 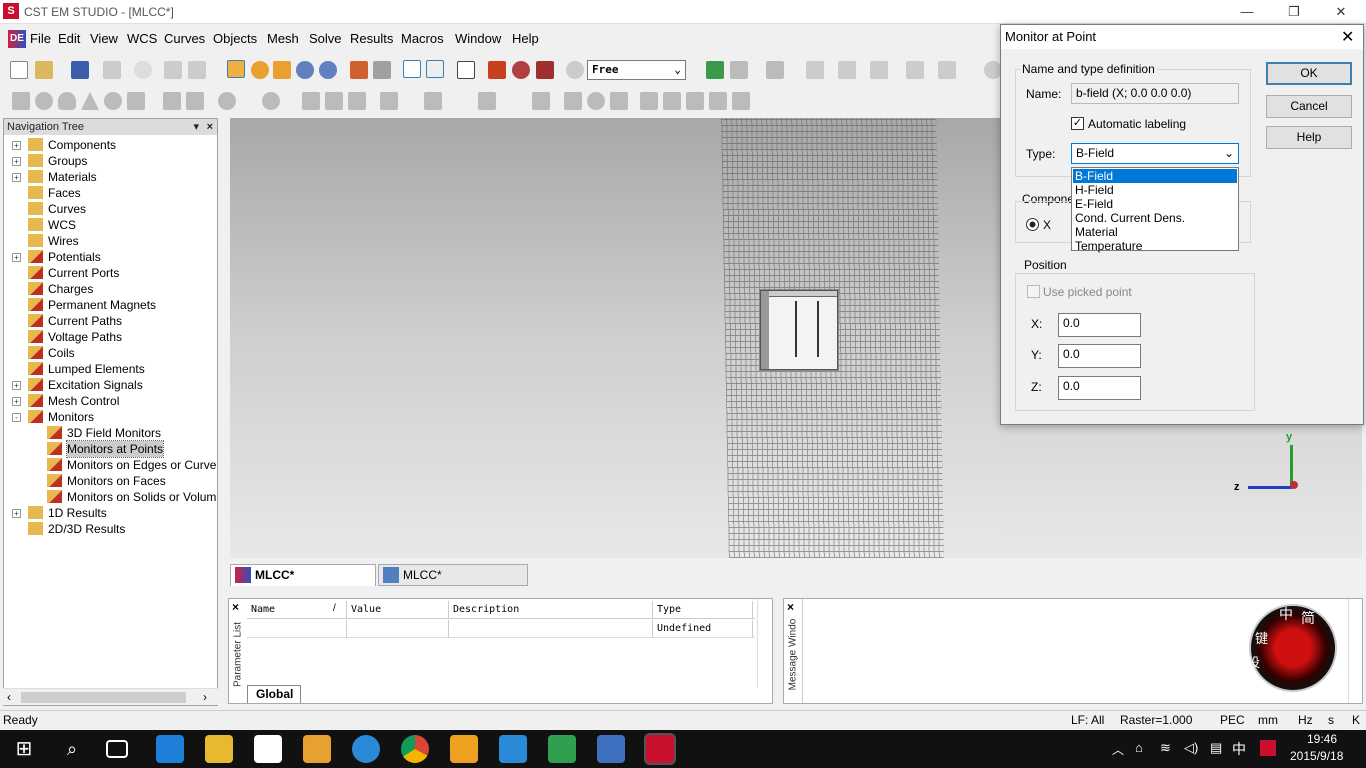 What do you see at coordinates (1191, 748) in the screenshot?
I see `volume-icon: ◁)` at bounding box center [1191, 748].